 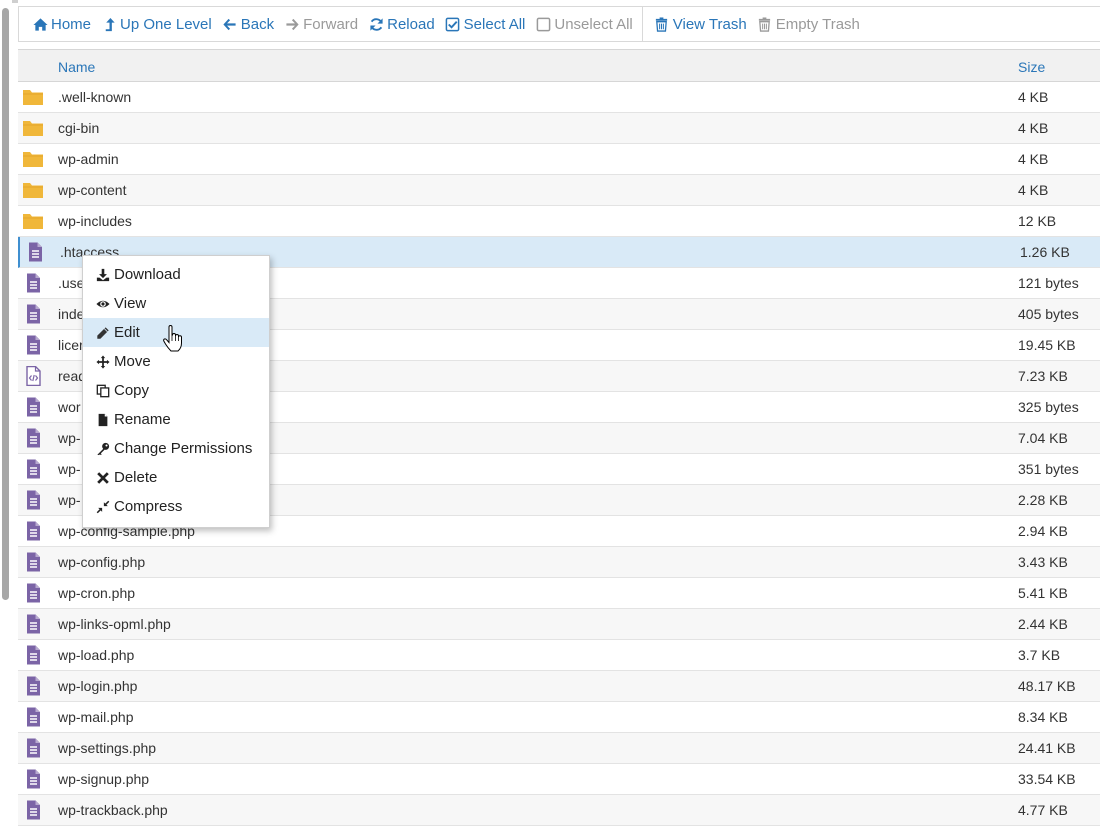 I want to click on scrollbar-thumb, so click(x=5, y=304).